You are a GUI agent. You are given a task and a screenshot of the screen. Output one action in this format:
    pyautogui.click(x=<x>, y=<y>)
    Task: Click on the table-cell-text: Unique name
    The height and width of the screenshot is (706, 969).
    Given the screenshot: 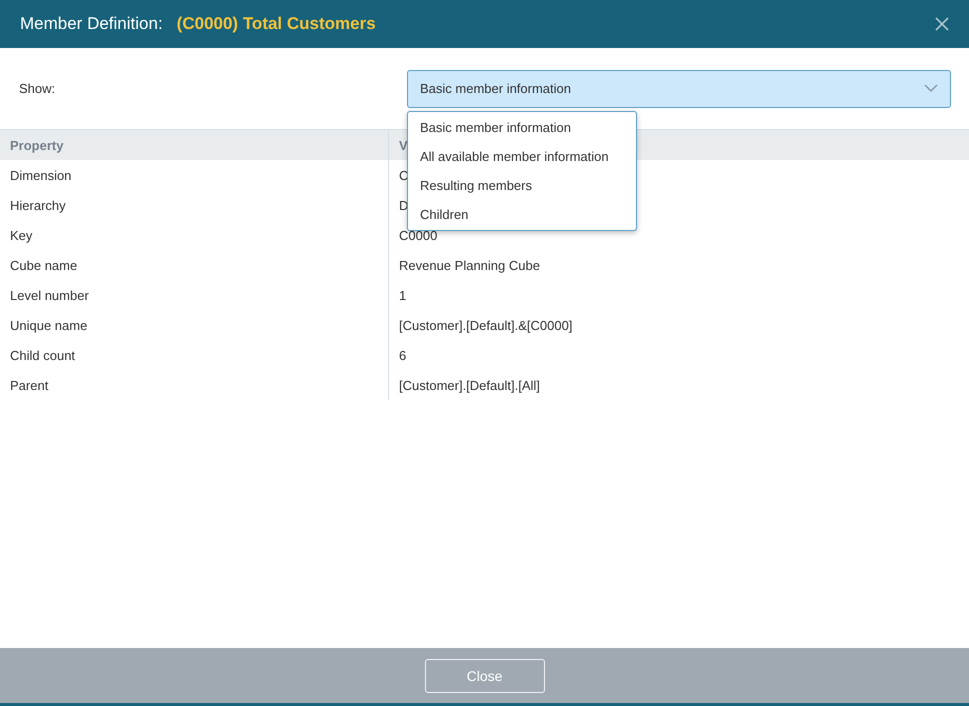 What is the action you would take?
    pyautogui.click(x=48, y=325)
    